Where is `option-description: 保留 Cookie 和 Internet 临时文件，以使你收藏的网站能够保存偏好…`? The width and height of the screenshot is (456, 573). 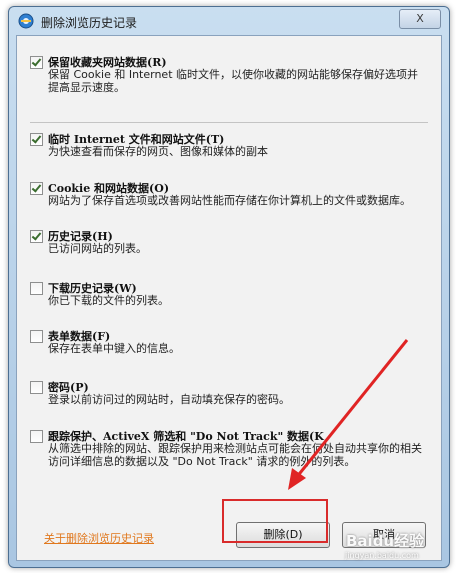
option-description: 保留 Cookie 和 Internet 临时文件，以使你收藏的网站能够保存偏好… is located at coordinates (233, 81).